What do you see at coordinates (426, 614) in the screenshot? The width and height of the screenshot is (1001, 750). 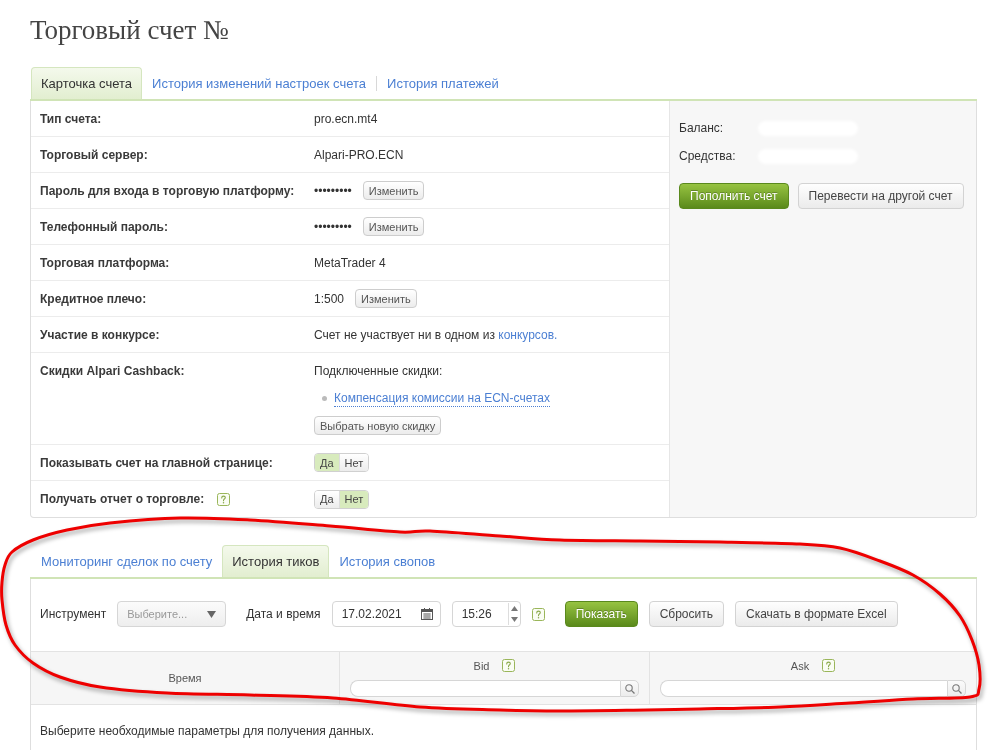 I see `calendar-icon` at bounding box center [426, 614].